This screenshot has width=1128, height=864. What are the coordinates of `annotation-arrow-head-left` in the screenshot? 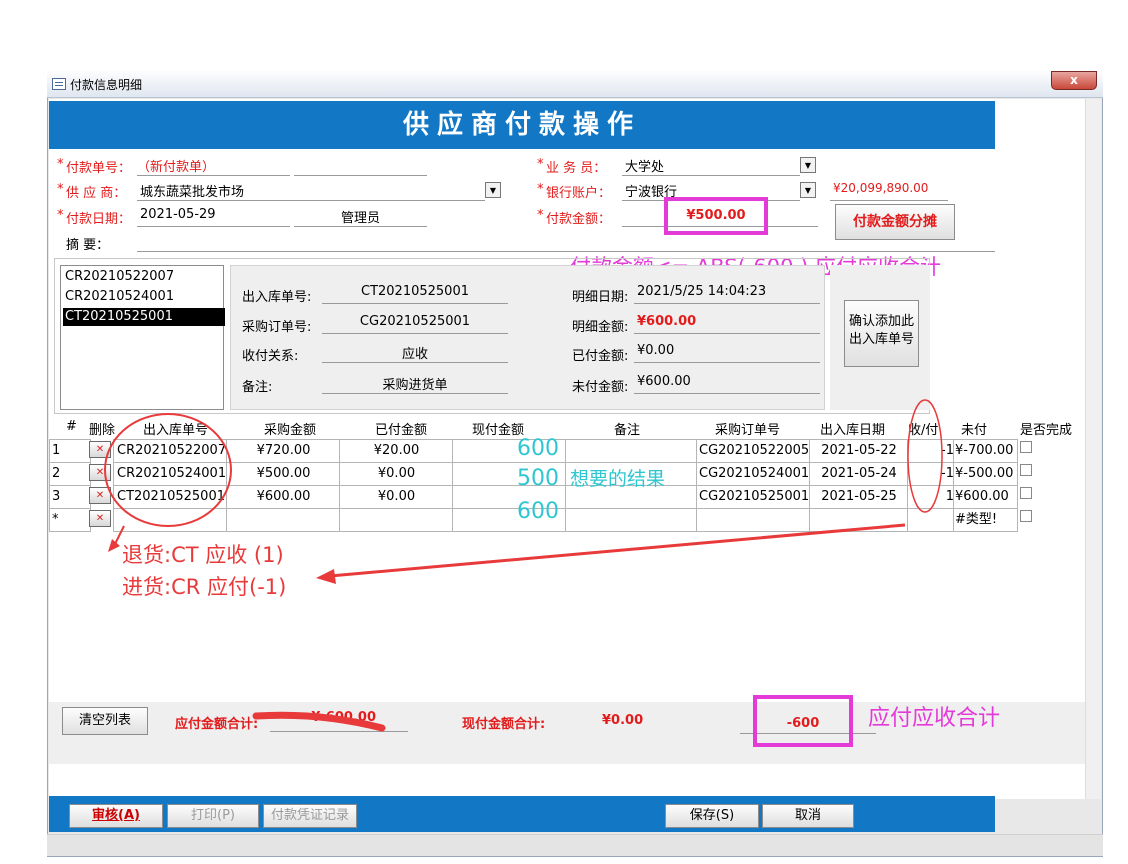 It's located at (114, 545).